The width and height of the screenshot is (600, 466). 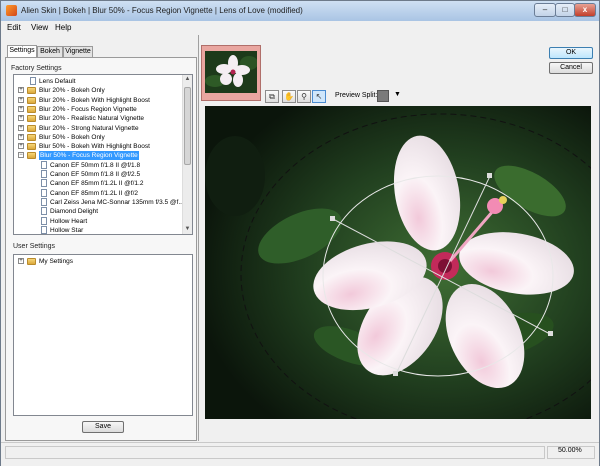 What do you see at coordinates (570, 450) in the screenshot?
I see `zoom-level: 50.00%` at bounding box center [570, 450].